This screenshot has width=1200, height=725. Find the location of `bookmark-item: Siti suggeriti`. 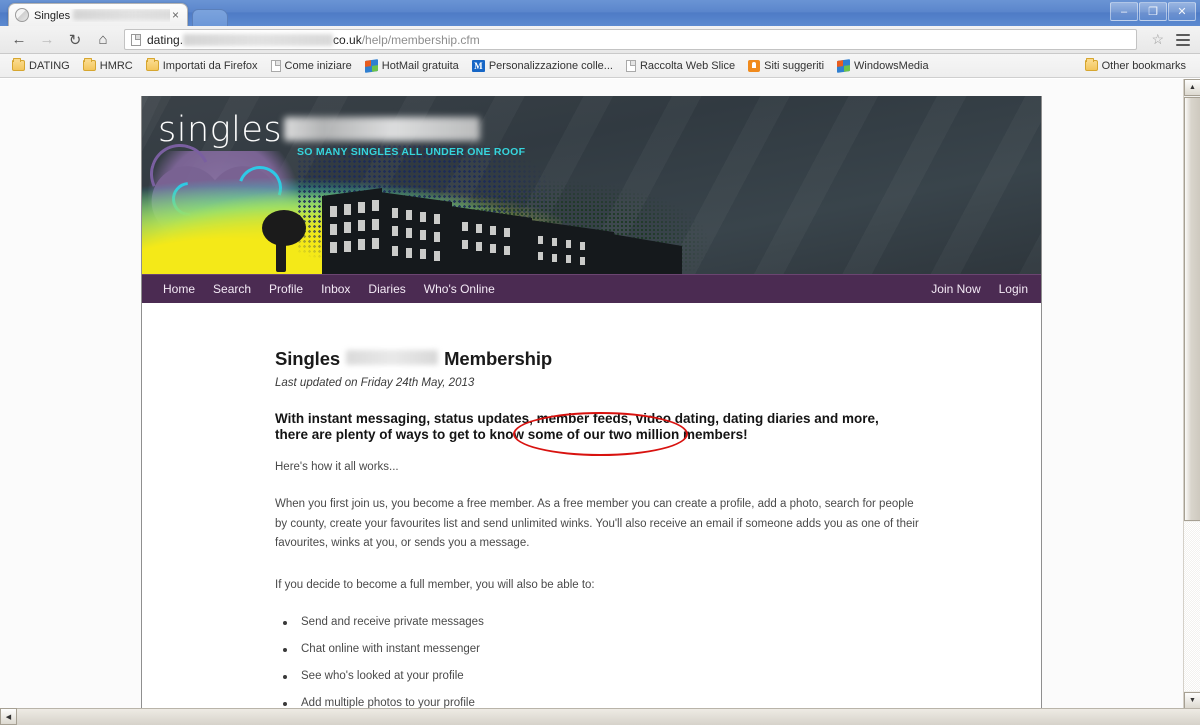

bookmark-item: Siti suggeriti is located at coordinates (786, 66).